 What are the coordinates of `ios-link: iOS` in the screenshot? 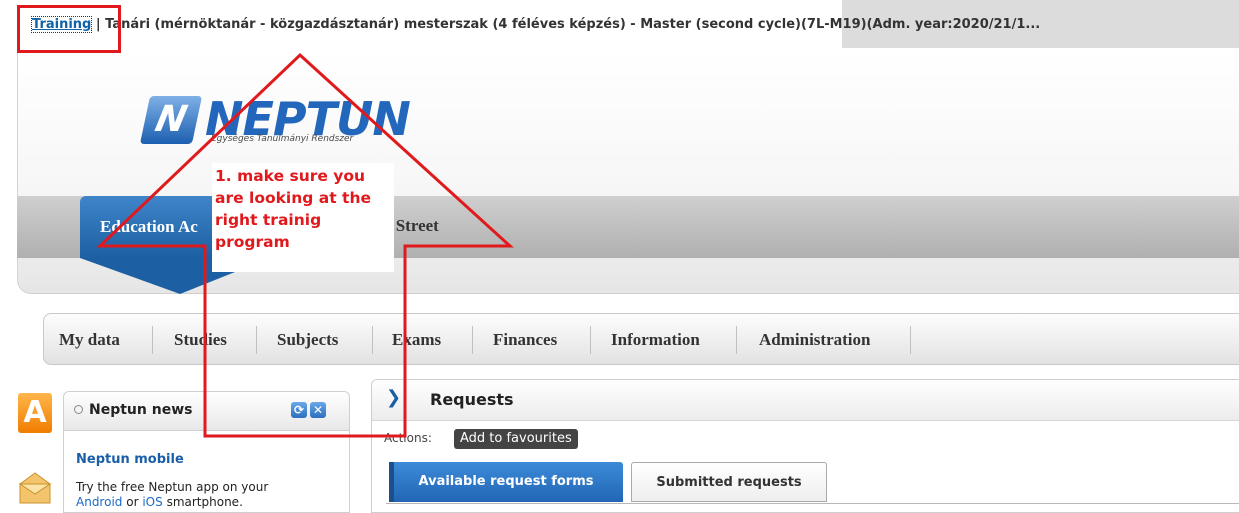 It's located at (152, 502).